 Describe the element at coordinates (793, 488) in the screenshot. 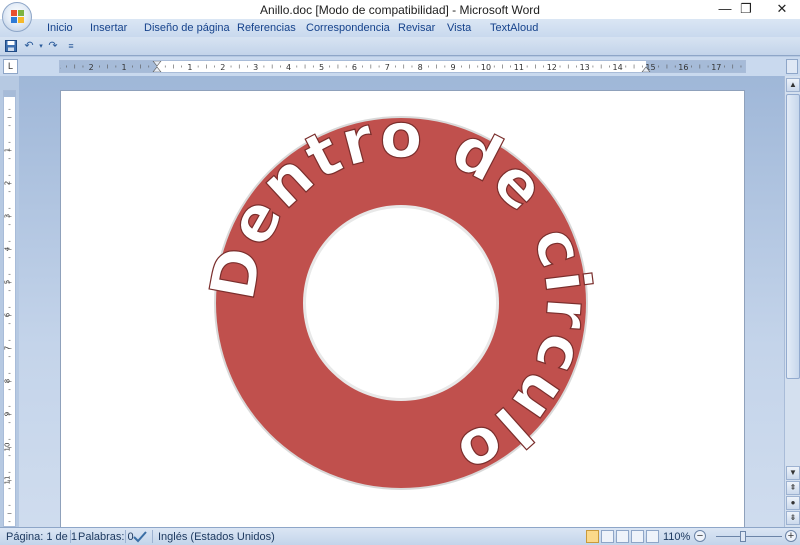

I see `previous-page-icon: ⇞` at that location.